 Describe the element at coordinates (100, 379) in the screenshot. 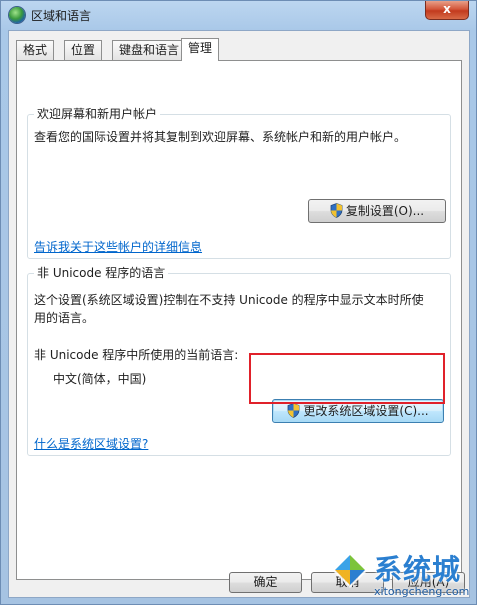

I see `current-language-value: 中文(简体，中国)` at that location.